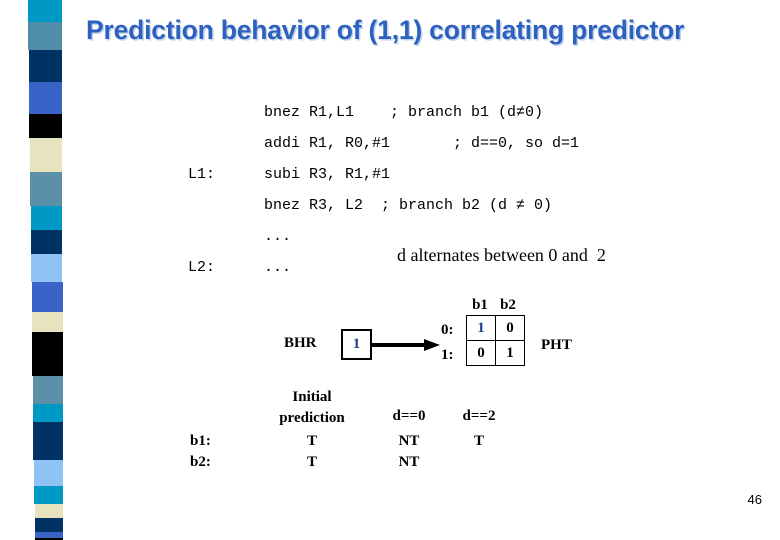  I want to click on bhr-register-box: 1, so click(356, 344).